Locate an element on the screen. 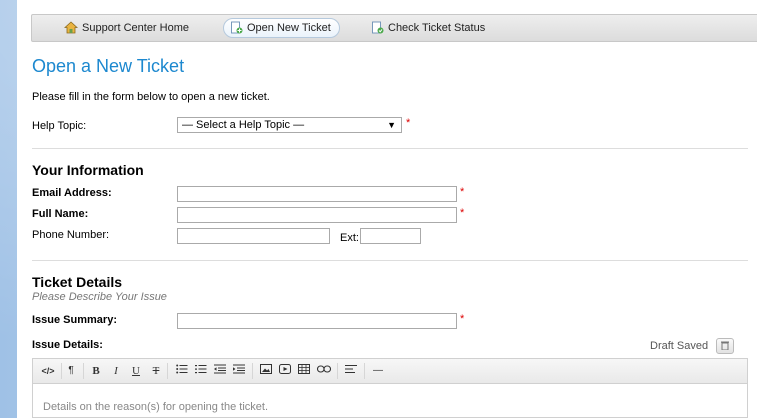 Image resolution: width=757 pixels, height=418 pixels. draft-status: Draft Saved is located at coordinates (679, 346).